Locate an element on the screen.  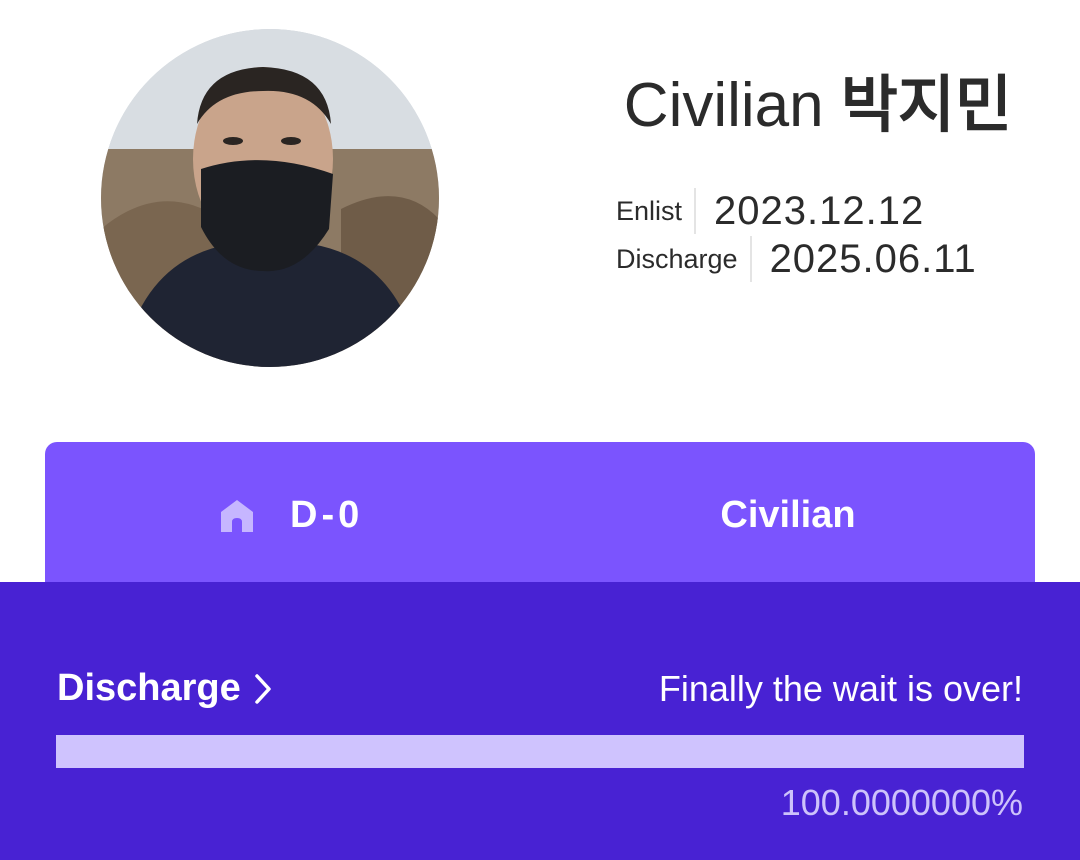
enlist-row: Enlist 2023.12.12 is located at coordinates (770, 211).